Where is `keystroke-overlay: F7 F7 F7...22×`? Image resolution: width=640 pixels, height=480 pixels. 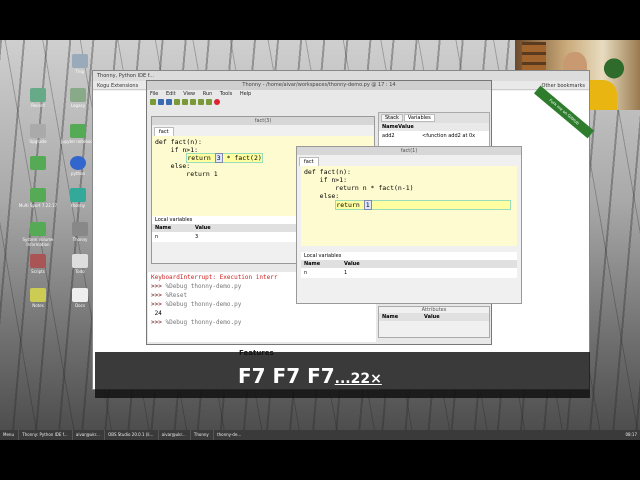
keystroke-overlay: F7 F7 F7...22× is located at coordinates (342, 375).